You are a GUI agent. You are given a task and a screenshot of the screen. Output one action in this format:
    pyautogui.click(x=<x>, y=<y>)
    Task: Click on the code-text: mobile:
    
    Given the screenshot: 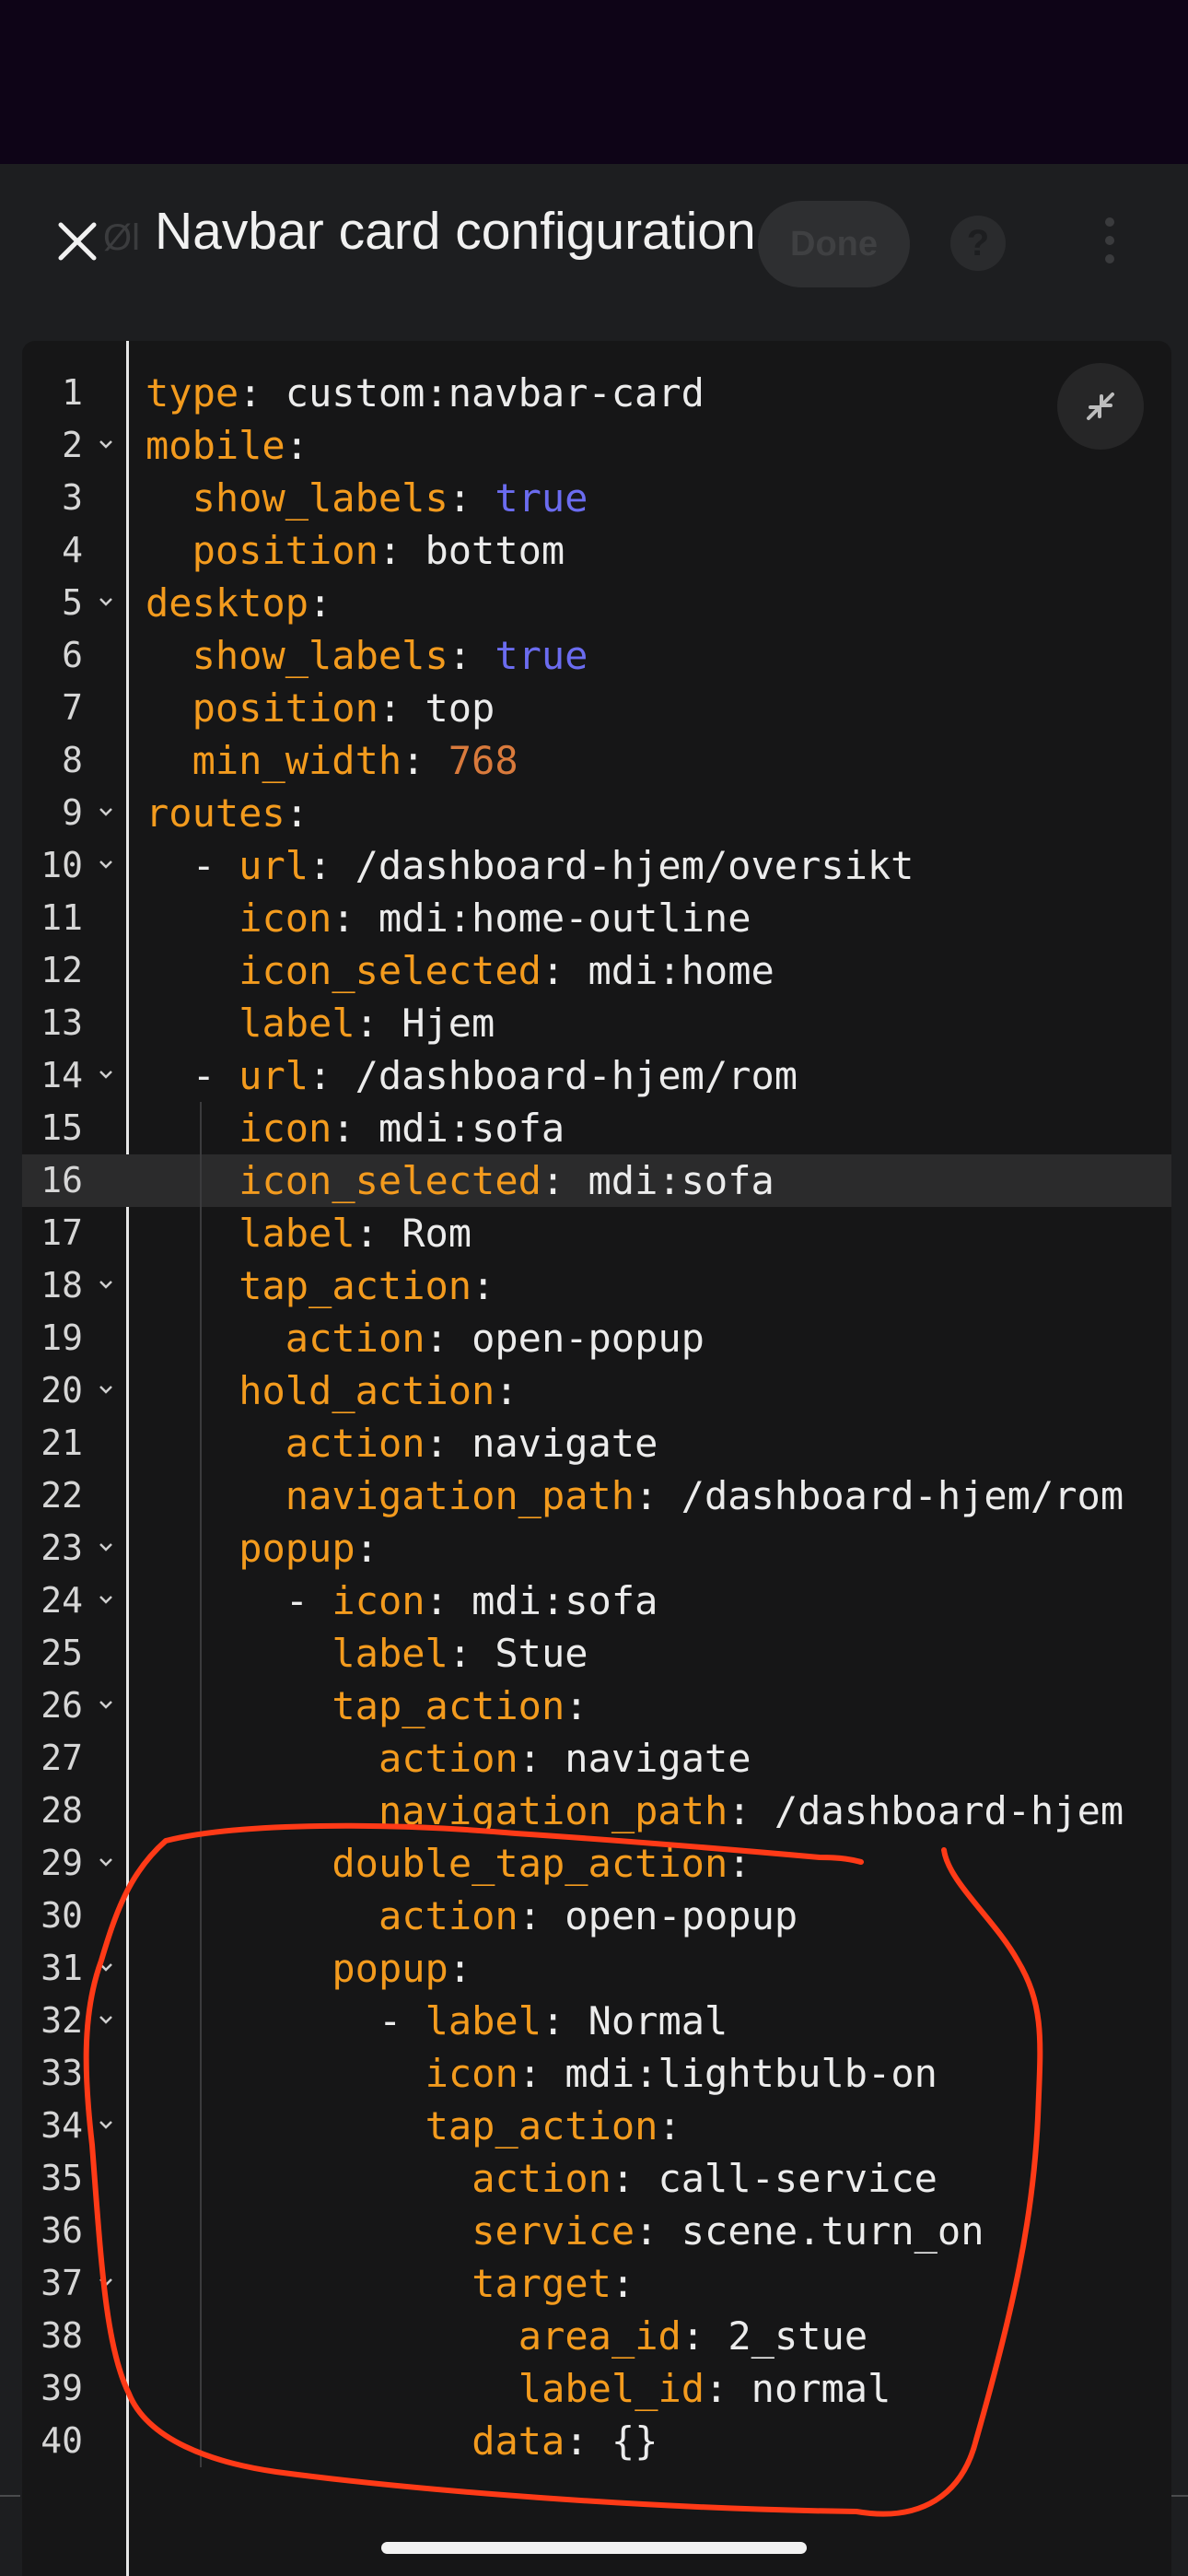 What is the action you would take?
    pyautogui.click(x=227, y=445)
    